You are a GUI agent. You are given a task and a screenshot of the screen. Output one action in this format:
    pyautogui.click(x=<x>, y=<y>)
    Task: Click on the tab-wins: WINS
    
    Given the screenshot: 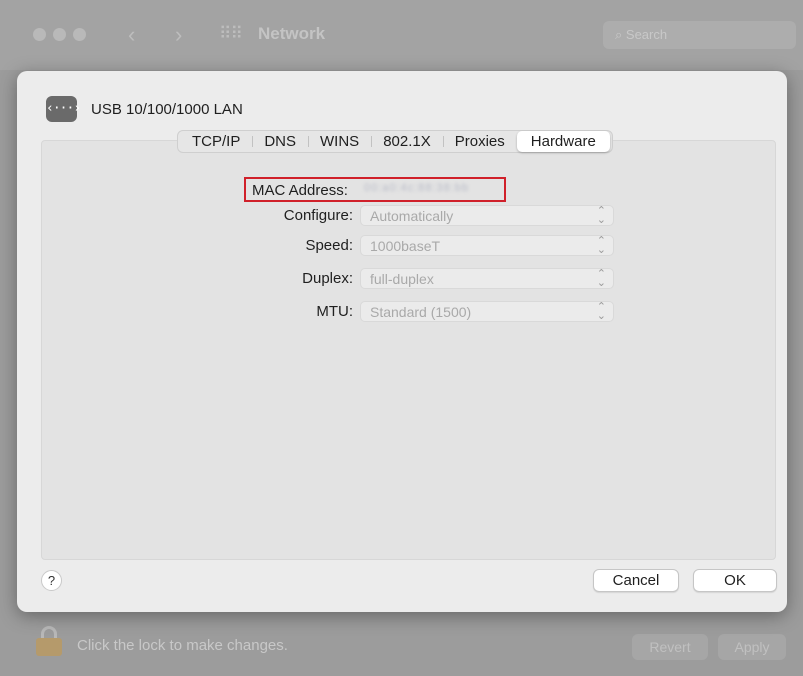 What is the action you would take?
    pyautogui.click(x=339, y=141)
    